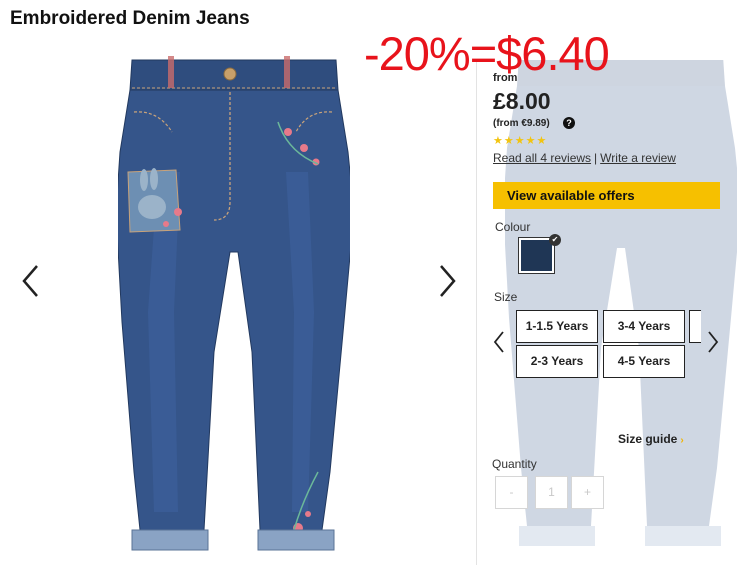 This screenshot has height=565, width=745. What do you see at coordinates (587, 492) in the screenshot?
I see `quantity-increase-button: +` at bounding box center [587, 492].